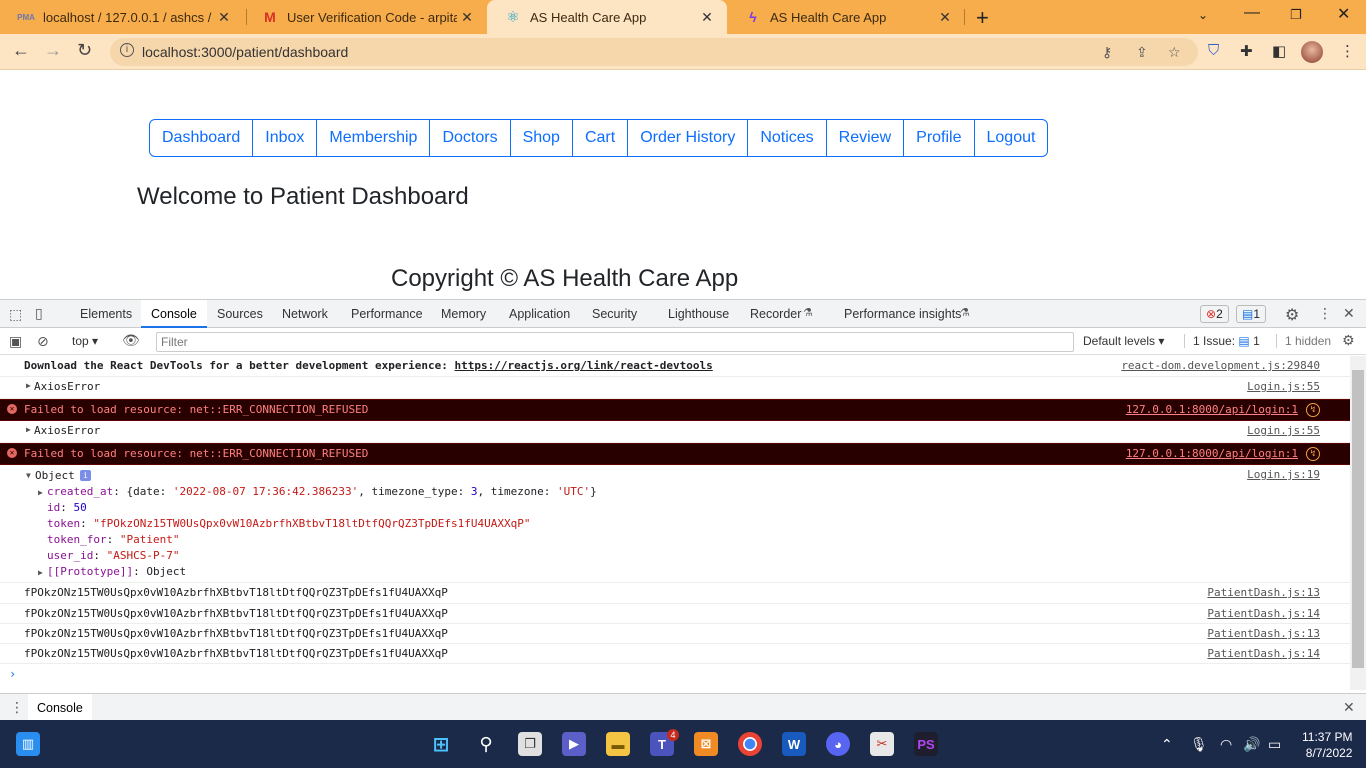 This screenshot has height=768, width=1366. What do you see at coordinates (583, 365) in the screenshot?
I see `react-devtools-link: https://reactjs.org/link/react-devtools` at bounding box center [583, 365].